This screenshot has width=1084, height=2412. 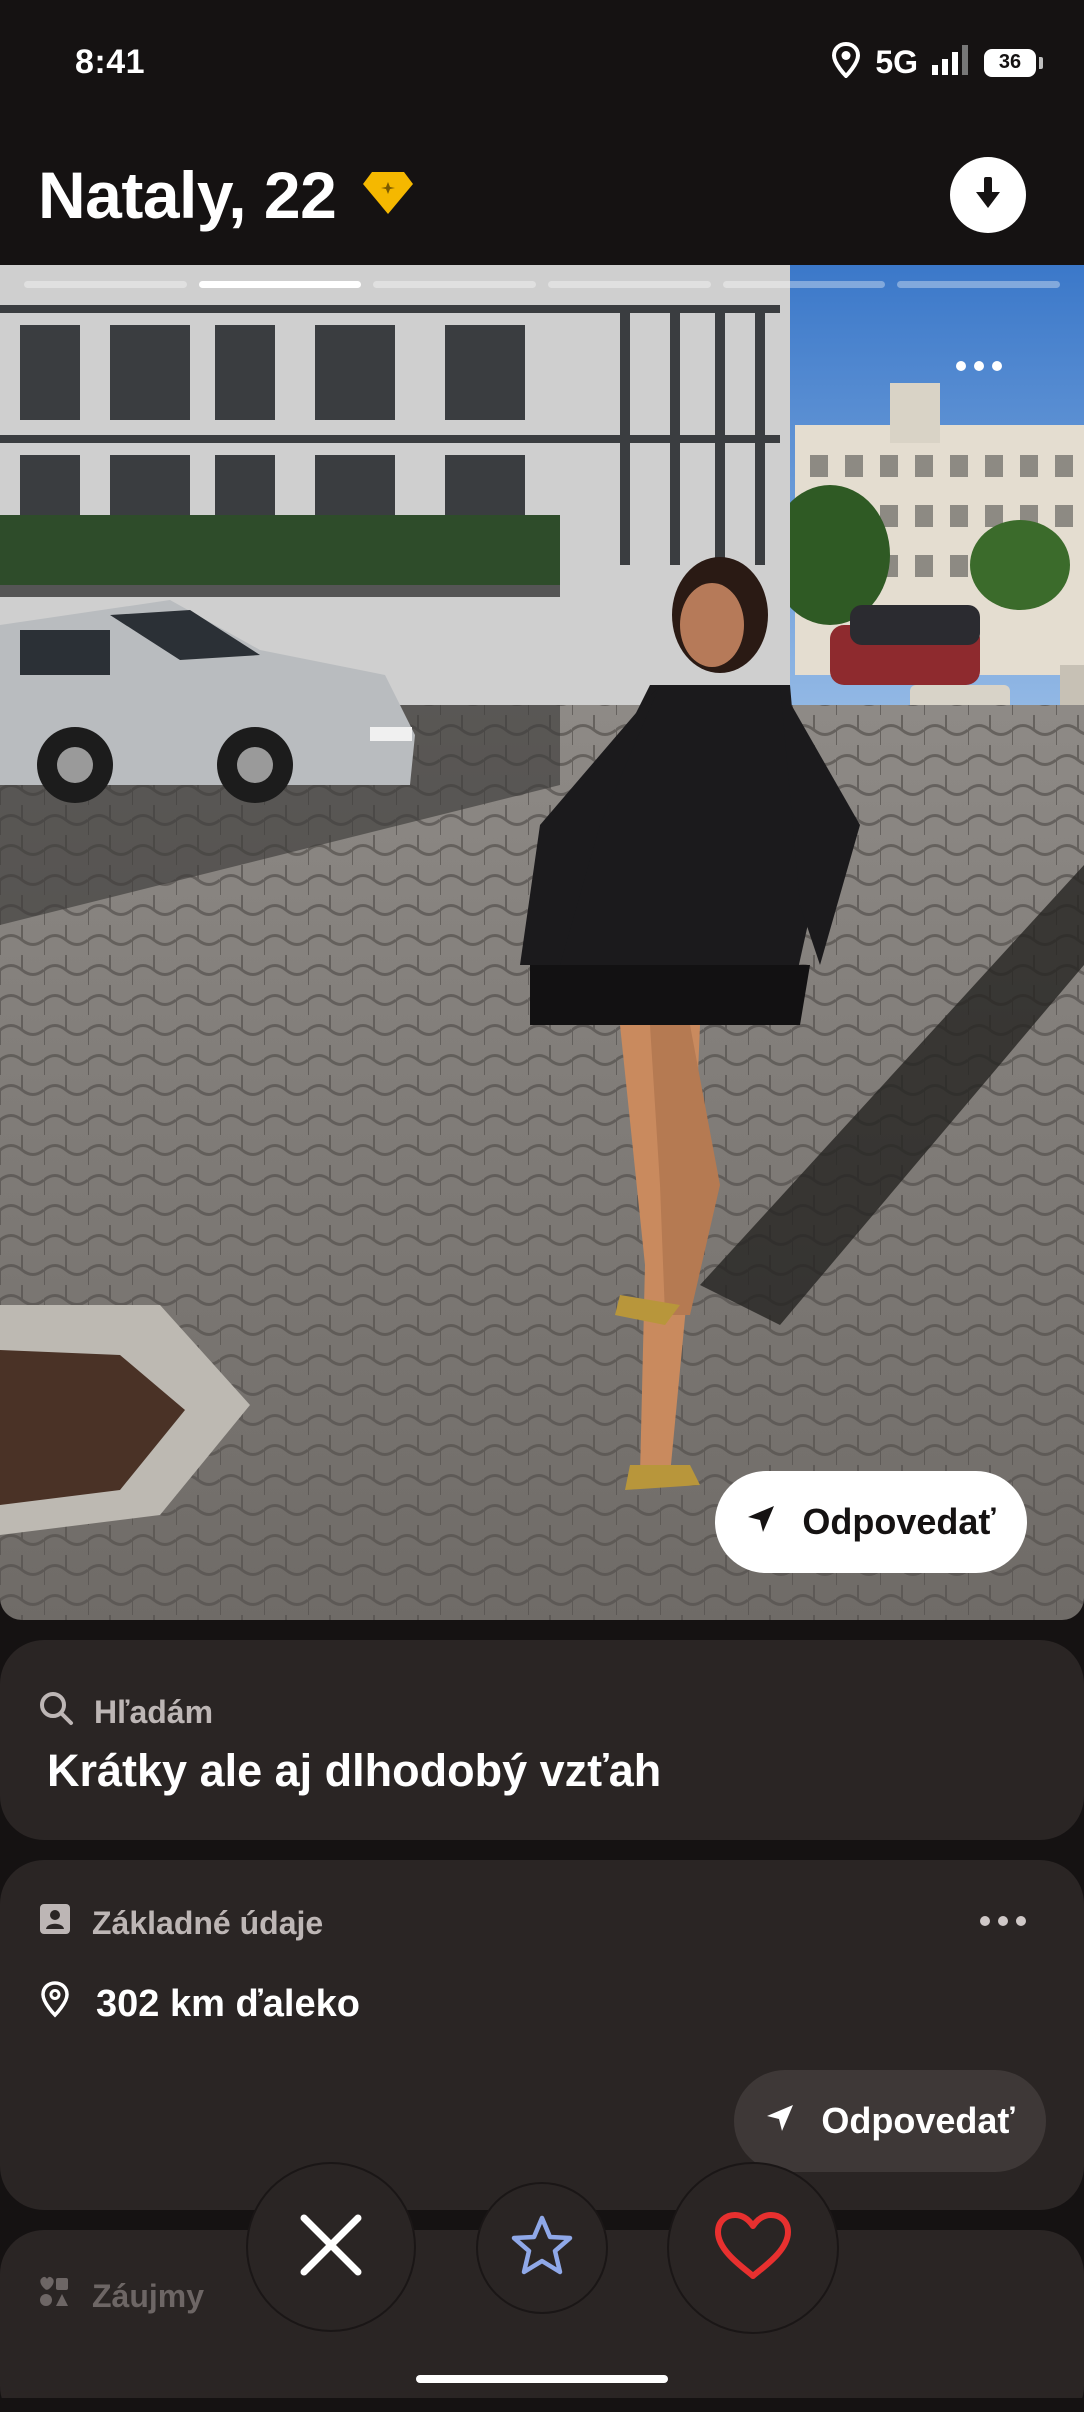 What do you see at coordinates (55, 2004) in the screenshot?
I see `location-pin-icon` at bounding box center [55, 2004].